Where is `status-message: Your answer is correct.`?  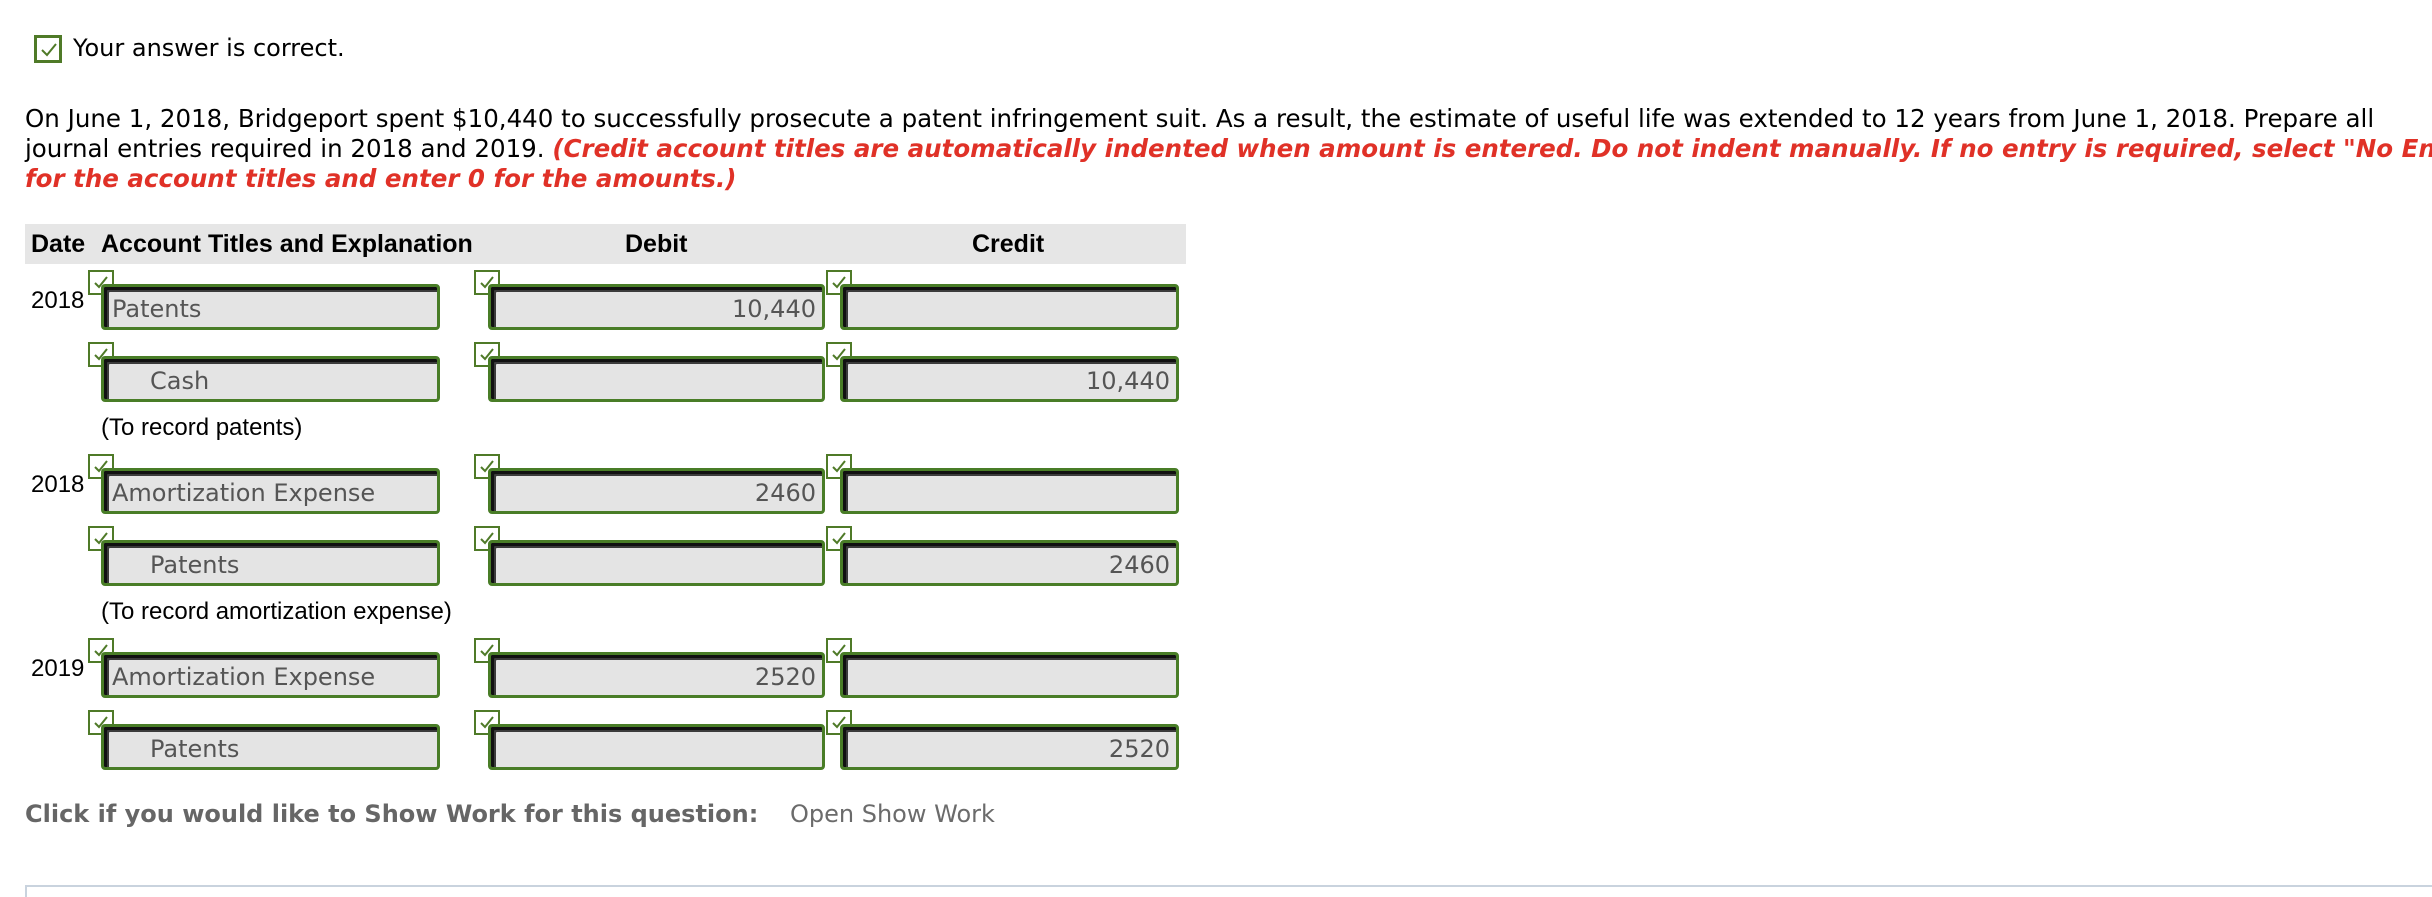
status-message: Your answer is correct. is located at coordinates (209, 48).